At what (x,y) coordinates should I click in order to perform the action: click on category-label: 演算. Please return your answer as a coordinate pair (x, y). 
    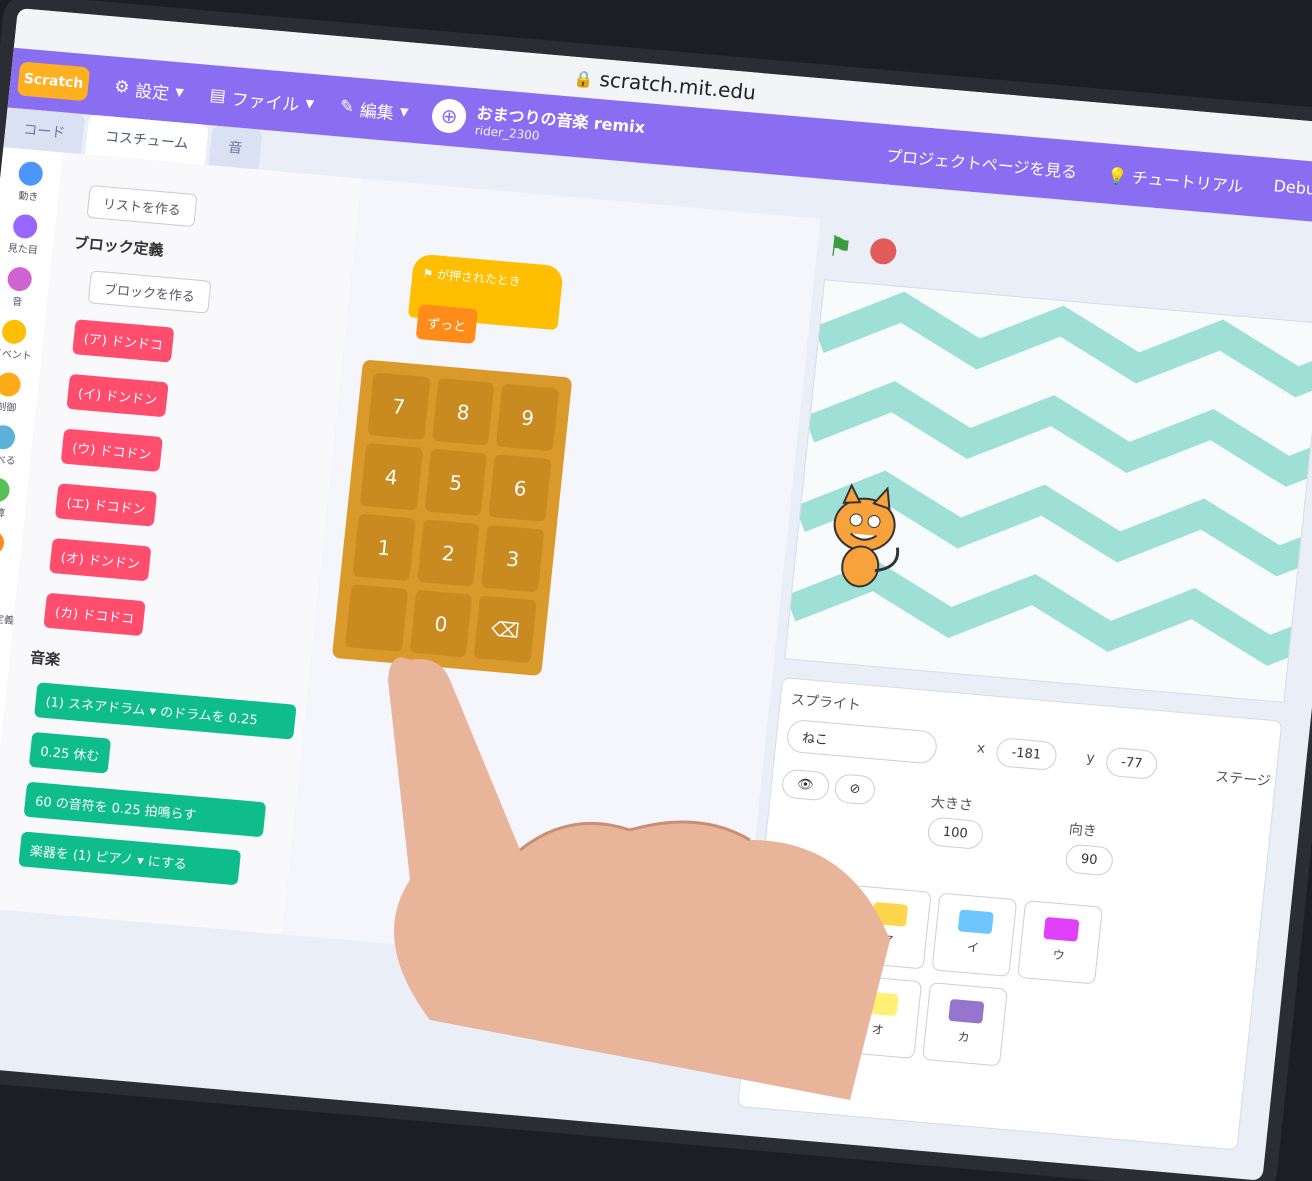
    Looking at the image, I should click on (3, 513).